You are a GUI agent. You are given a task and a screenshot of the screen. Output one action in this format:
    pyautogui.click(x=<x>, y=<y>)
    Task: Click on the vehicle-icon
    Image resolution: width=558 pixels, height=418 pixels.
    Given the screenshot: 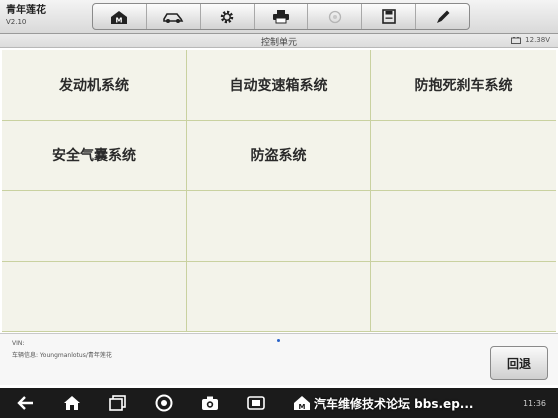 What is the action you would take?
    pyautogui.click(x=173, y=17)
    